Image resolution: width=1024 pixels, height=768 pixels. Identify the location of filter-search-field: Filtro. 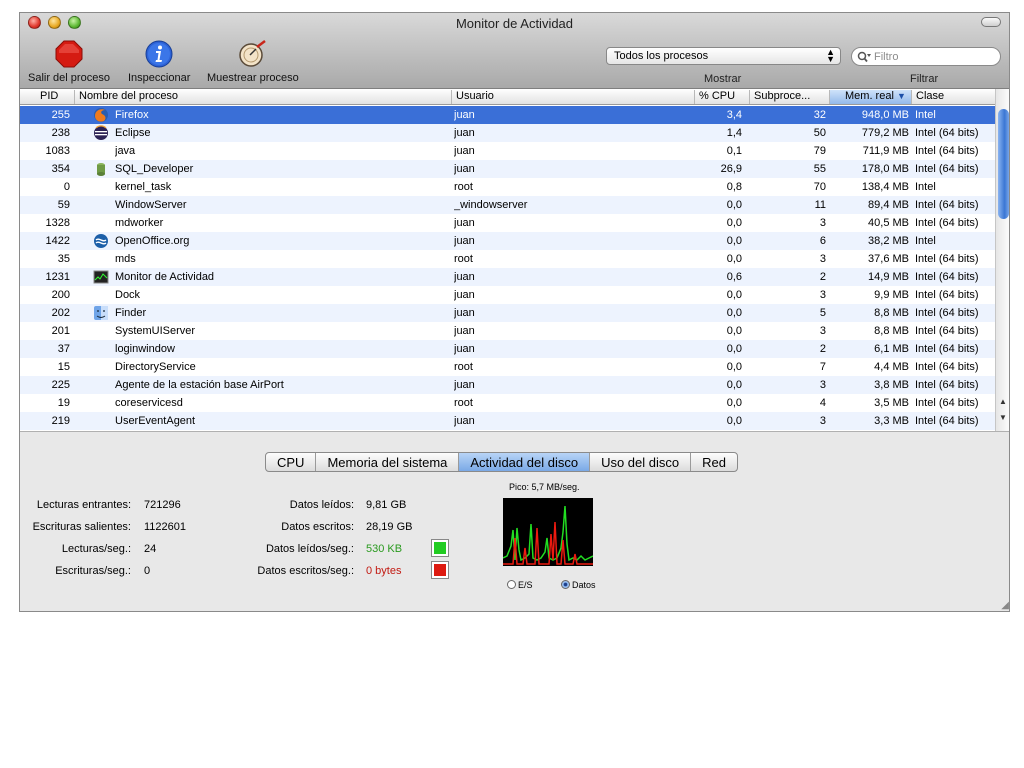
(926, 56).